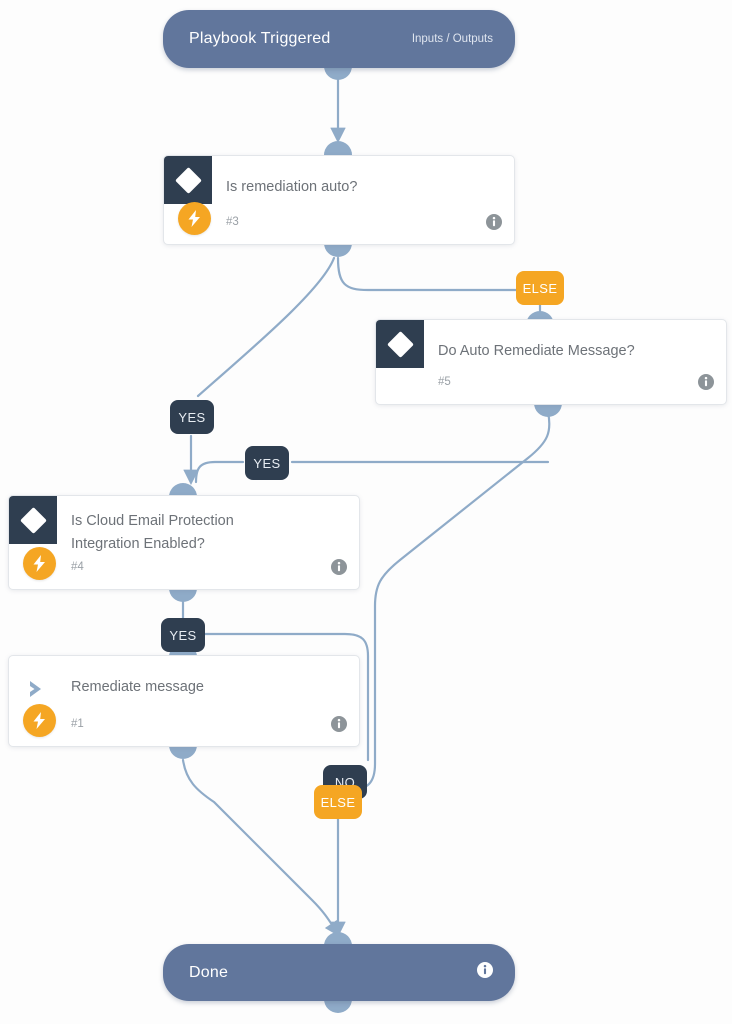  Describe the element at coordinates (338, 1006) in the screenshot. I see `port-out-done` at that location.